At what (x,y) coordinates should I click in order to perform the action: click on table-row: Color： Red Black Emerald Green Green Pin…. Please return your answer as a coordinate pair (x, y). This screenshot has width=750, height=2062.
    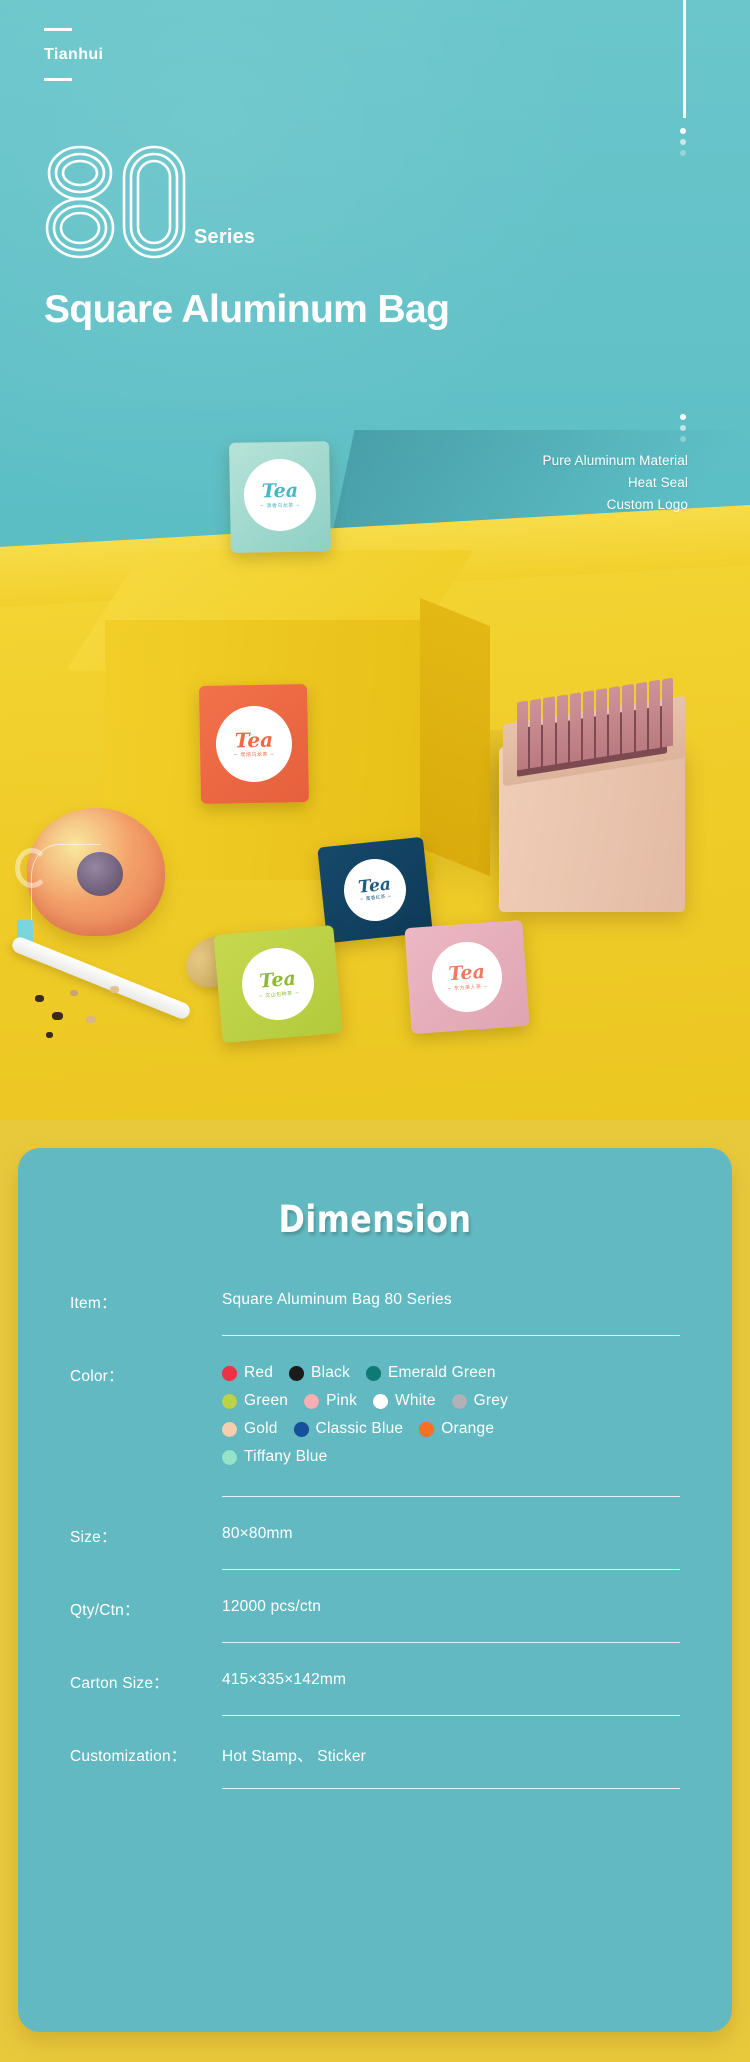
    Looking at the image, I should click on (375, 1421).